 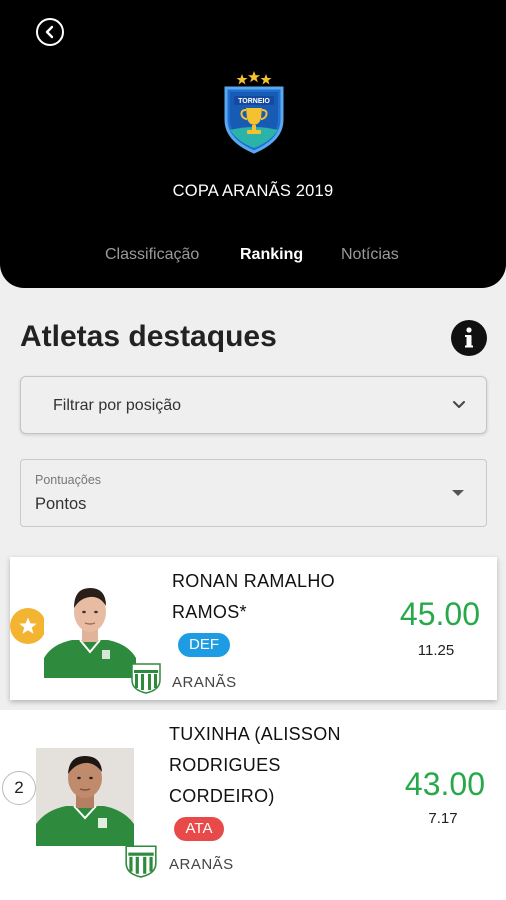 What do you see at coordinates (253, 191) in the screenshot?
I see `page-title: COPA ARANÃS 2019` at bounding box center [253, 191].